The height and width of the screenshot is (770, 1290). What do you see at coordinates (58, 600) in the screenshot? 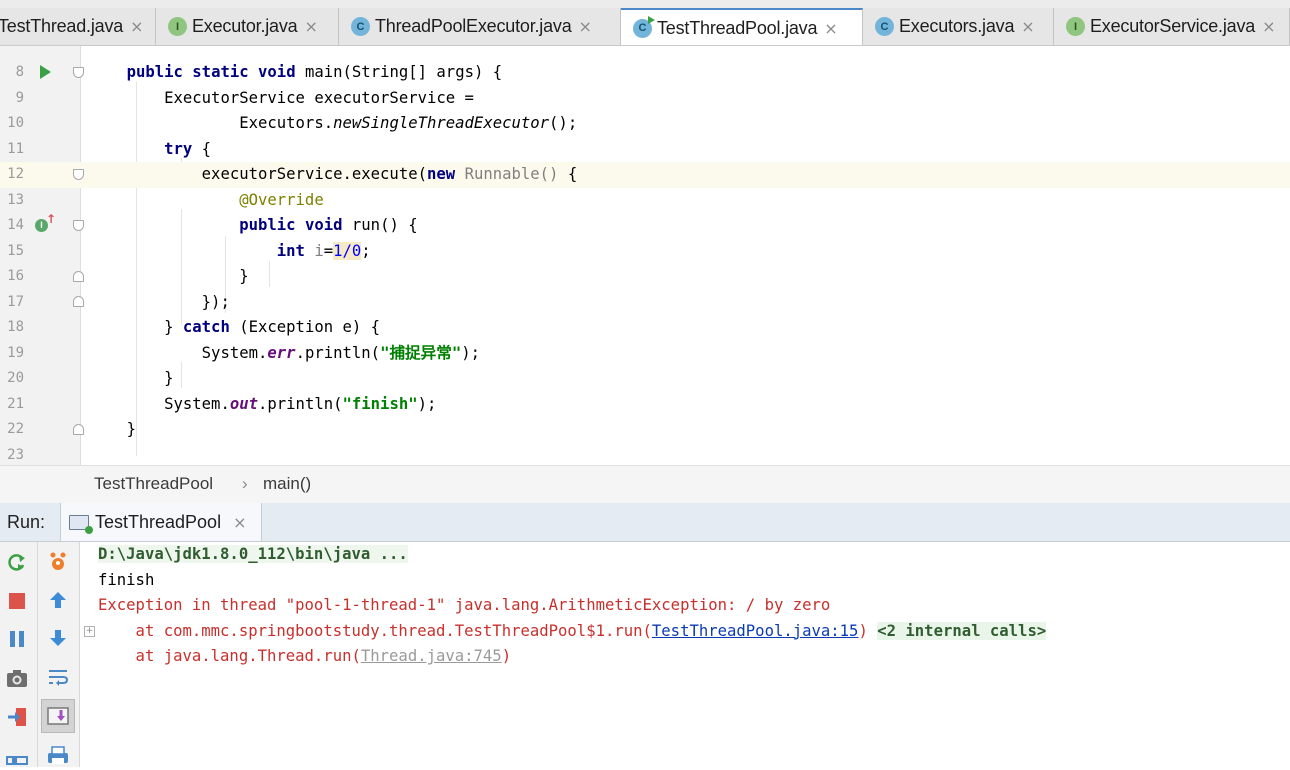
I see `arrow-up-icon` at bounding box center [58, 600].